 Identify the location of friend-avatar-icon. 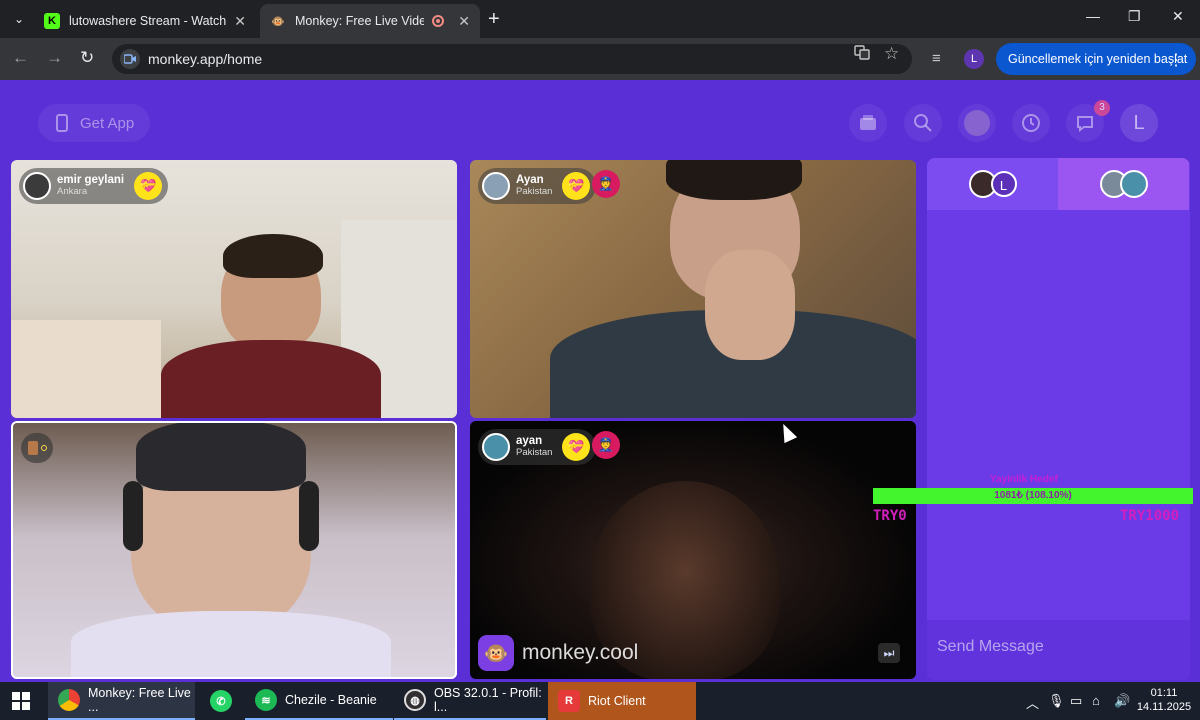
(977, 123).